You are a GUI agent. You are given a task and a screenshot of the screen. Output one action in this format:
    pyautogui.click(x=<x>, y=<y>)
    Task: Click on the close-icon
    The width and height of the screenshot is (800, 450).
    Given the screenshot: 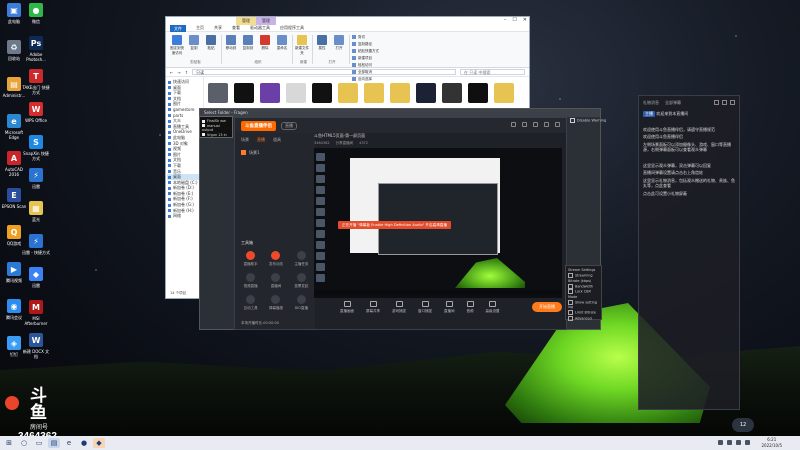 What is the action you would take?
    pyautogui.click(x=557, y=124)
    